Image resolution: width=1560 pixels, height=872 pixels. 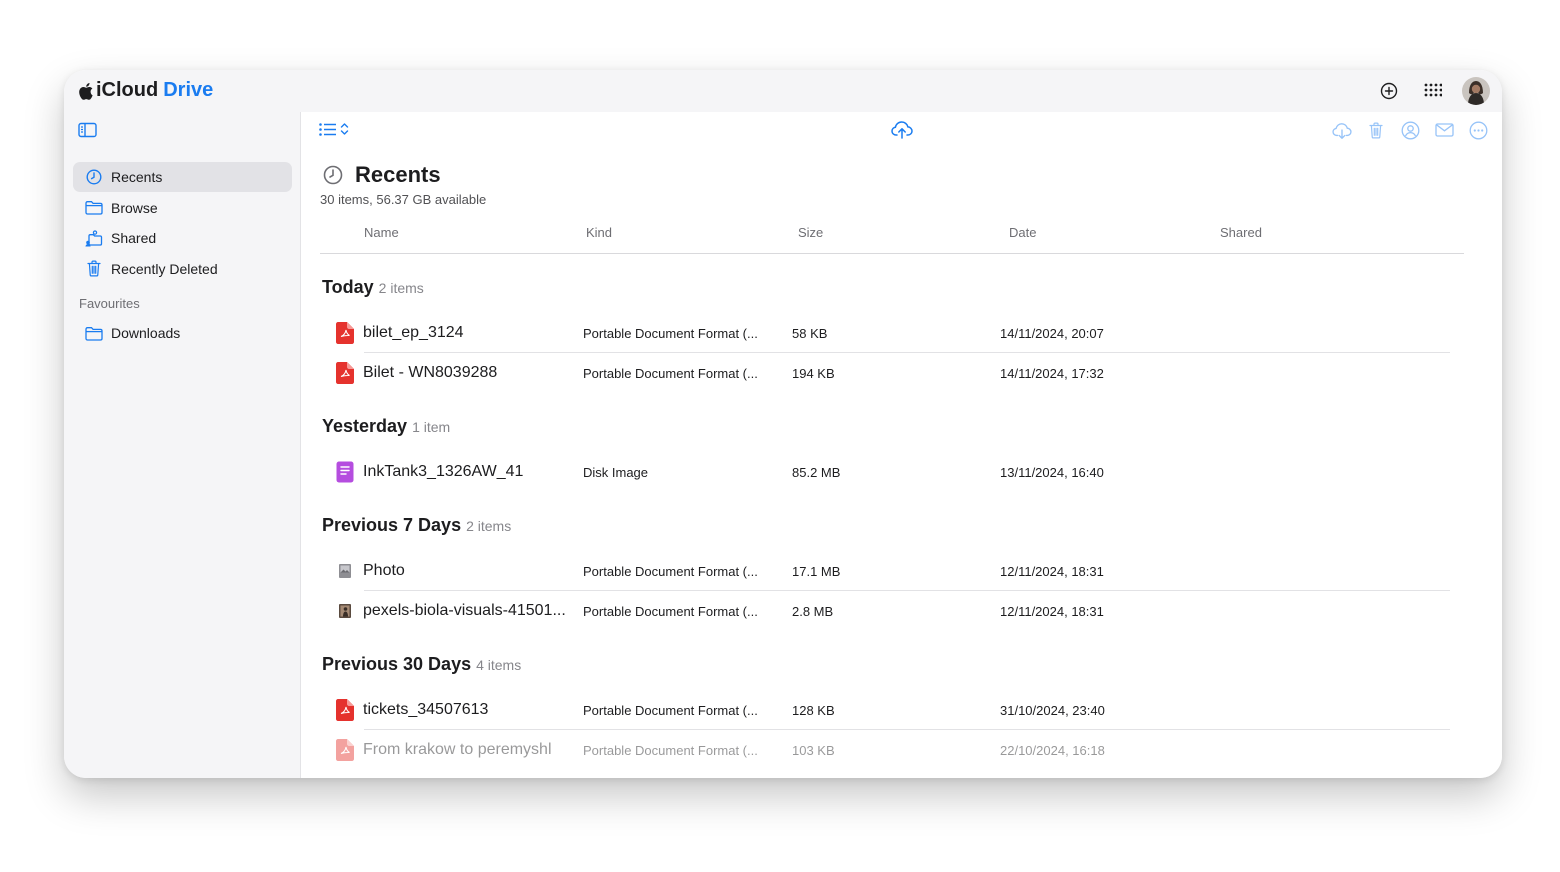 What do you see at coordinates (381, 232) in the screenshot?
I see `column-header-name: Name` at bounding box center [381, 232].